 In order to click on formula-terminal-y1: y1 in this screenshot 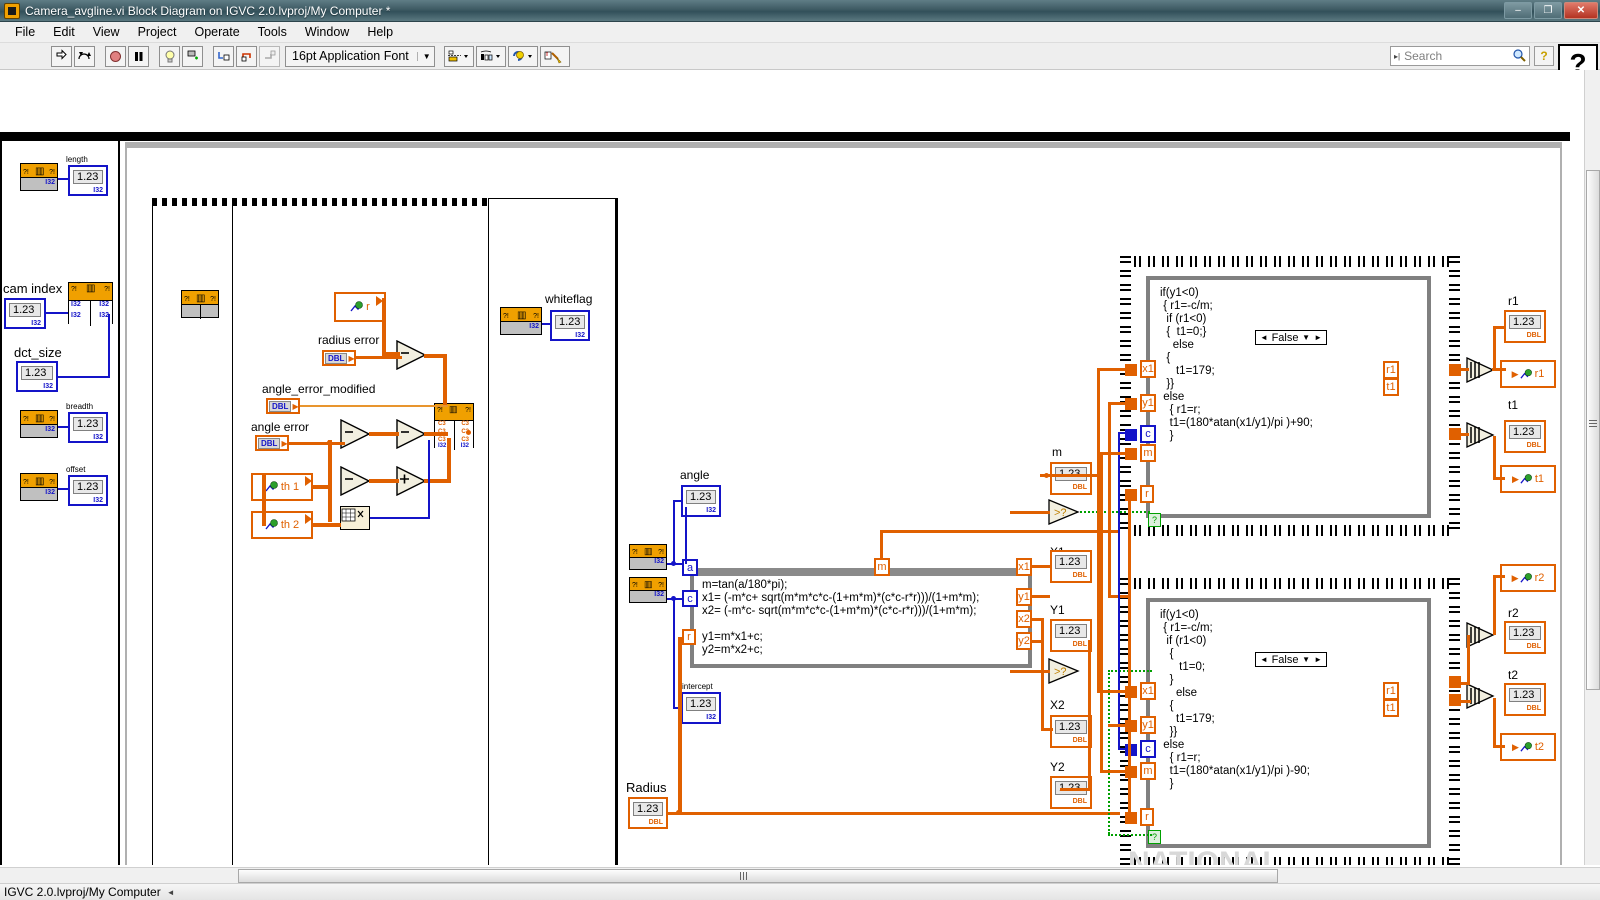, I will do `click(1024, 597)`.